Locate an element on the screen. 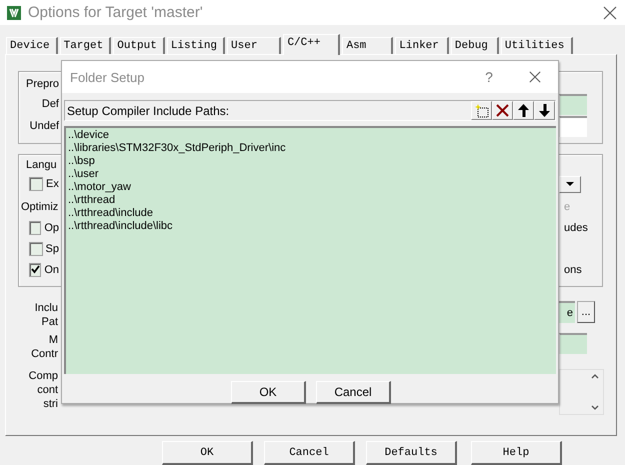 This screenshot has width=625, height=465. dropdown-button is located at coordinates (570, 184).